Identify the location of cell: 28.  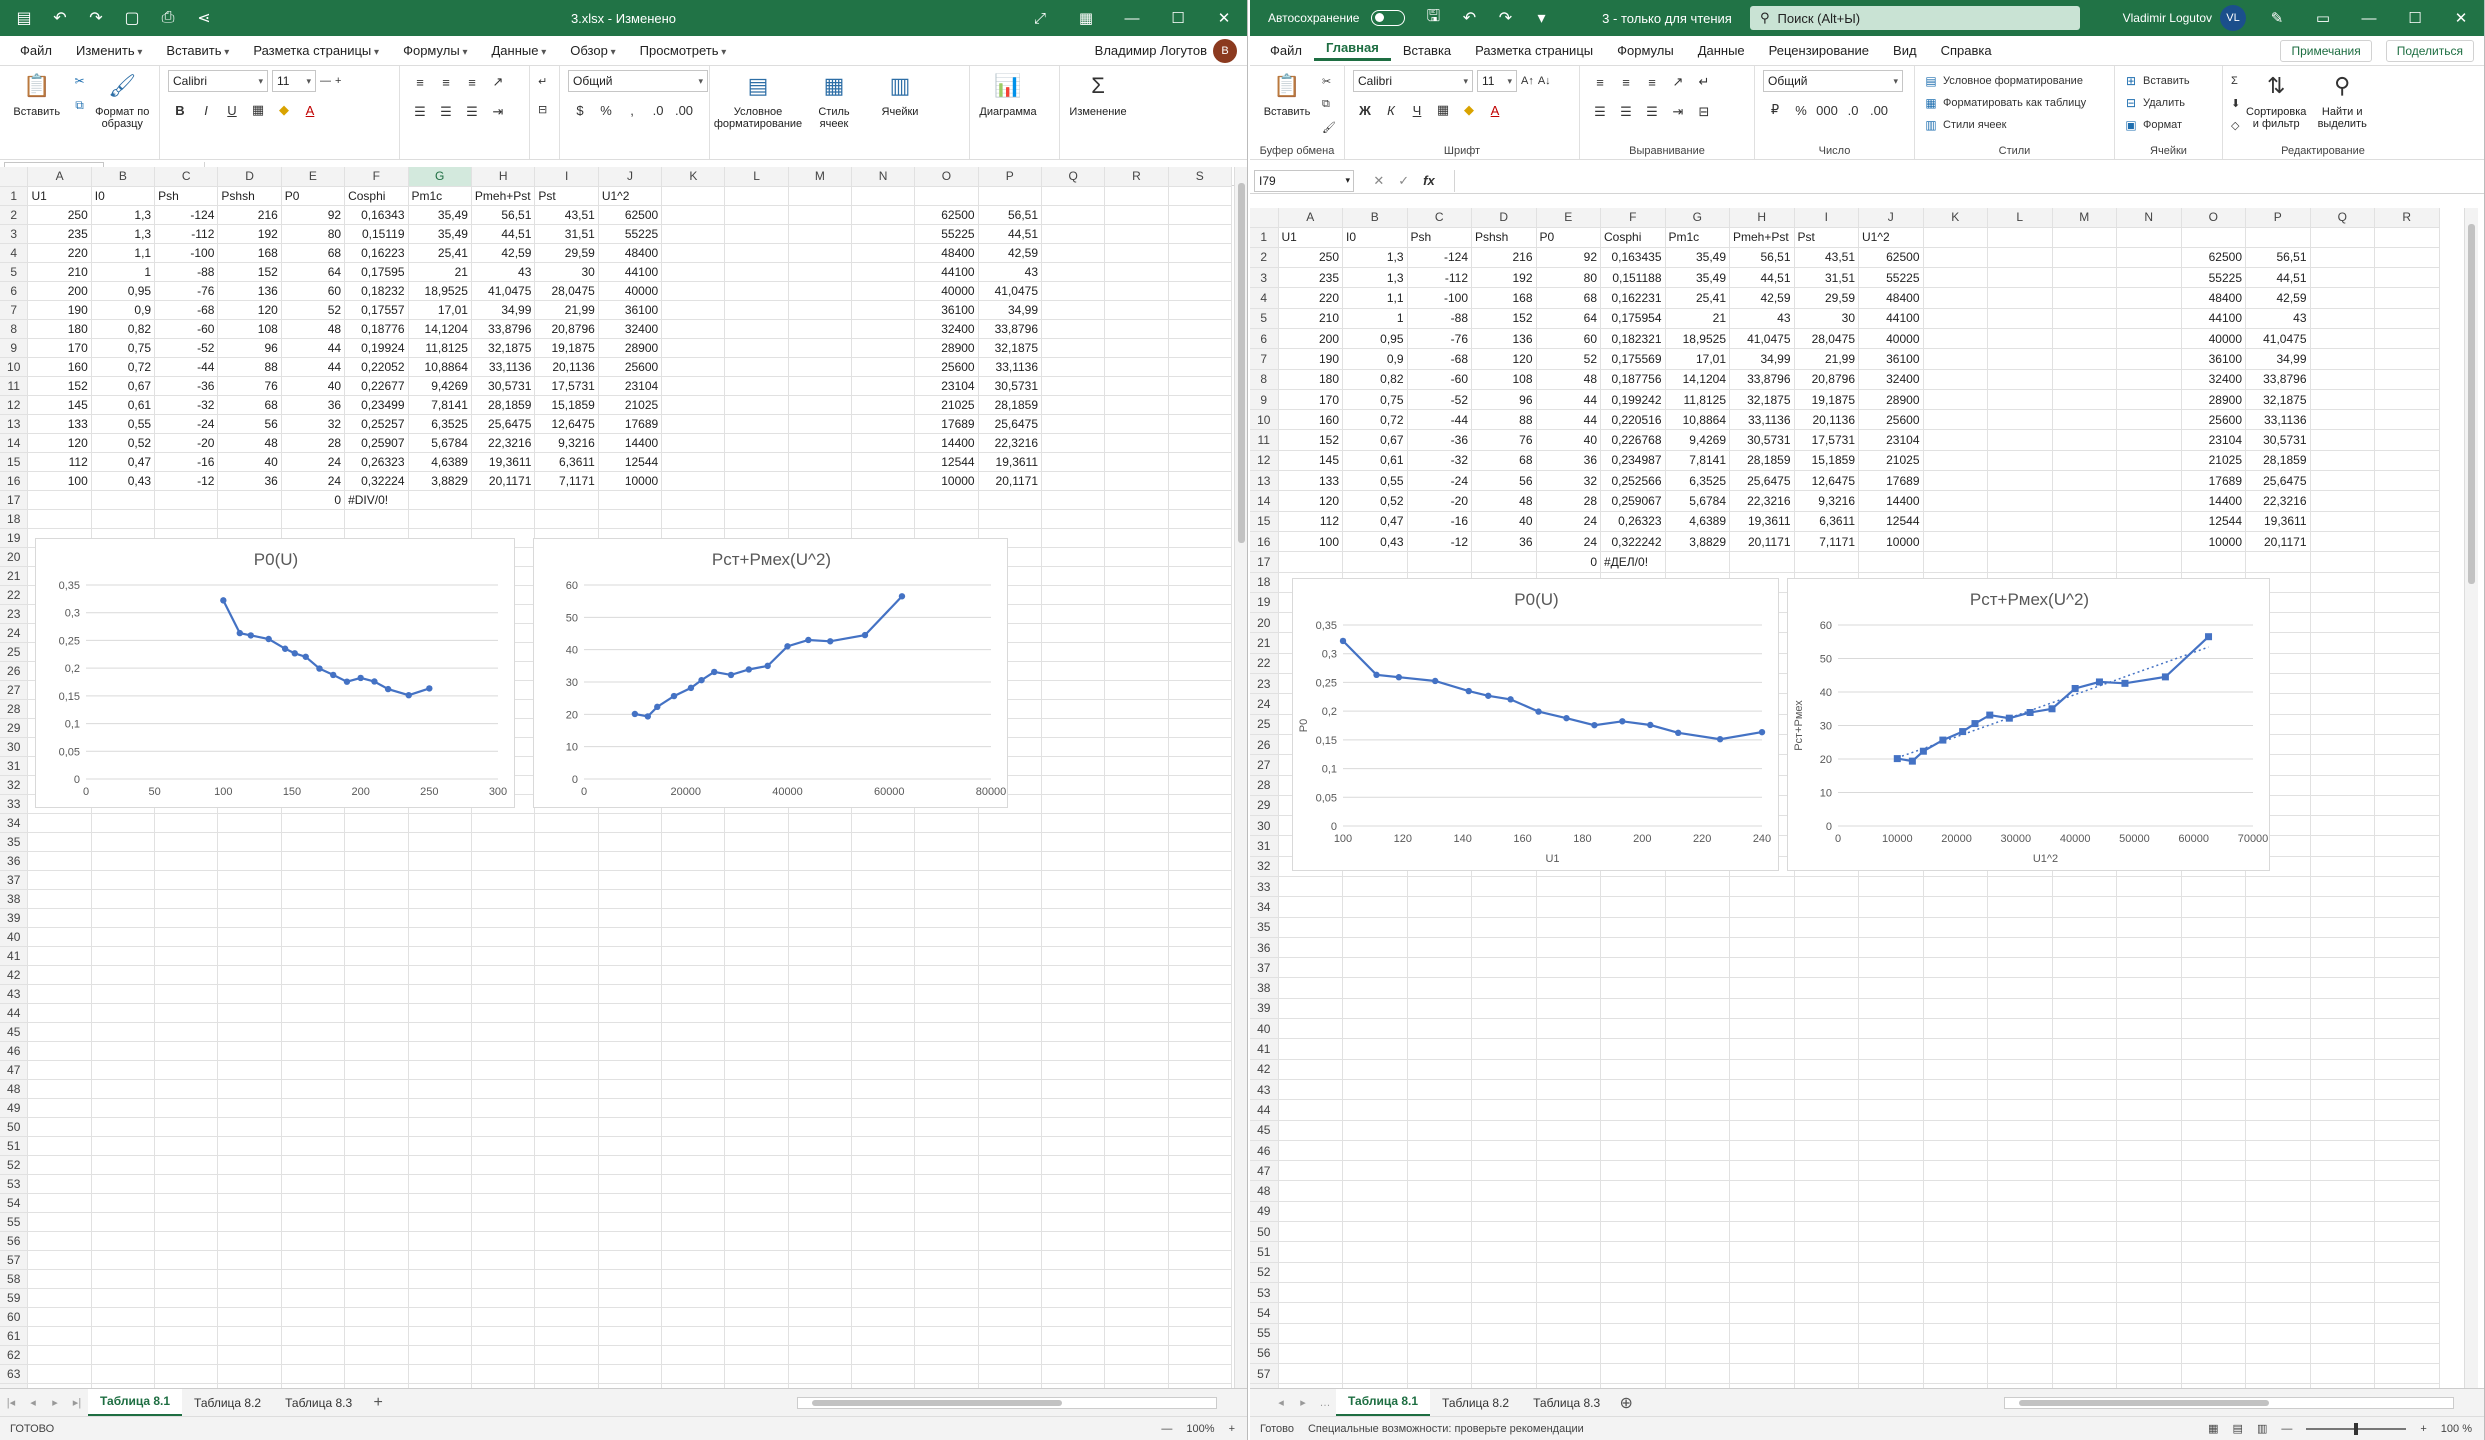
(1568, 501).